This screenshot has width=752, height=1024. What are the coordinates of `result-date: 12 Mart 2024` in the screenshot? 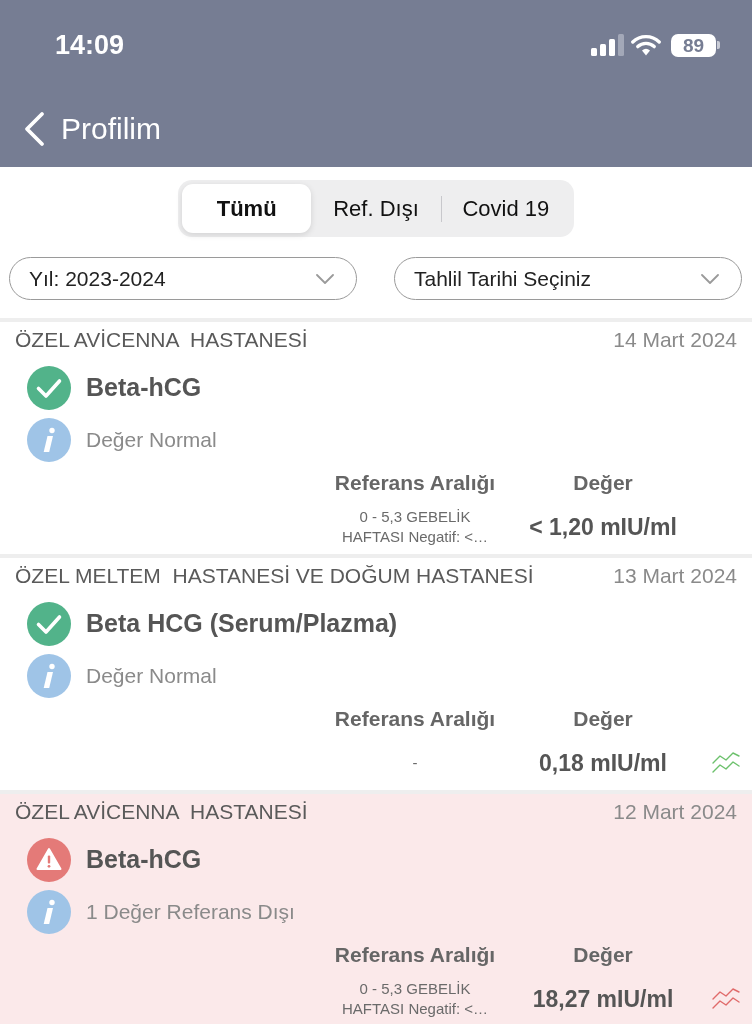 It's located at (675, 812).